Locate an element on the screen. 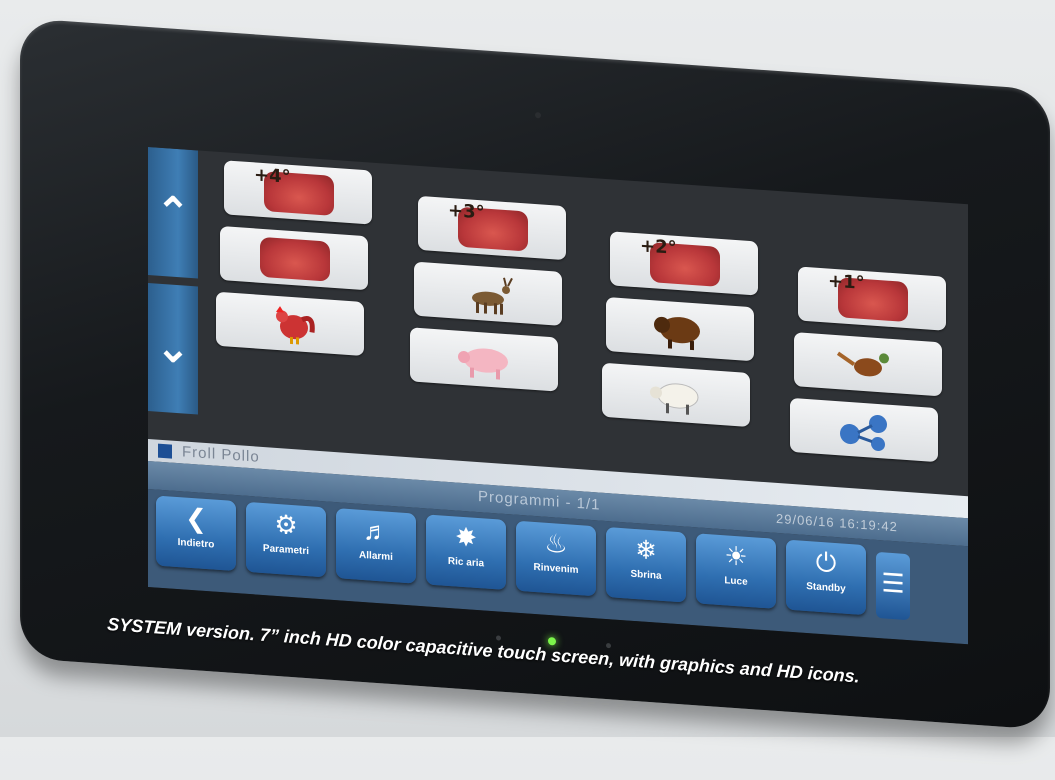 The width and height of the screenshot is (1055, 780). hamburger-icon: ☰ is located at coordinates (893, 583).